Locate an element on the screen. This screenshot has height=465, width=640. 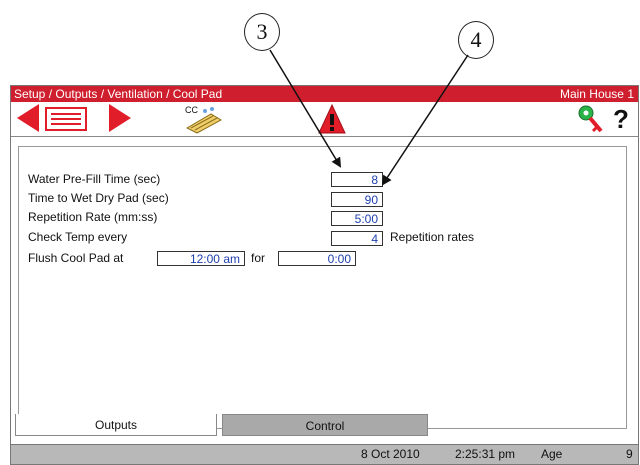
flush-label: Flush Cool Pad at is located at coordinates (76, 258).